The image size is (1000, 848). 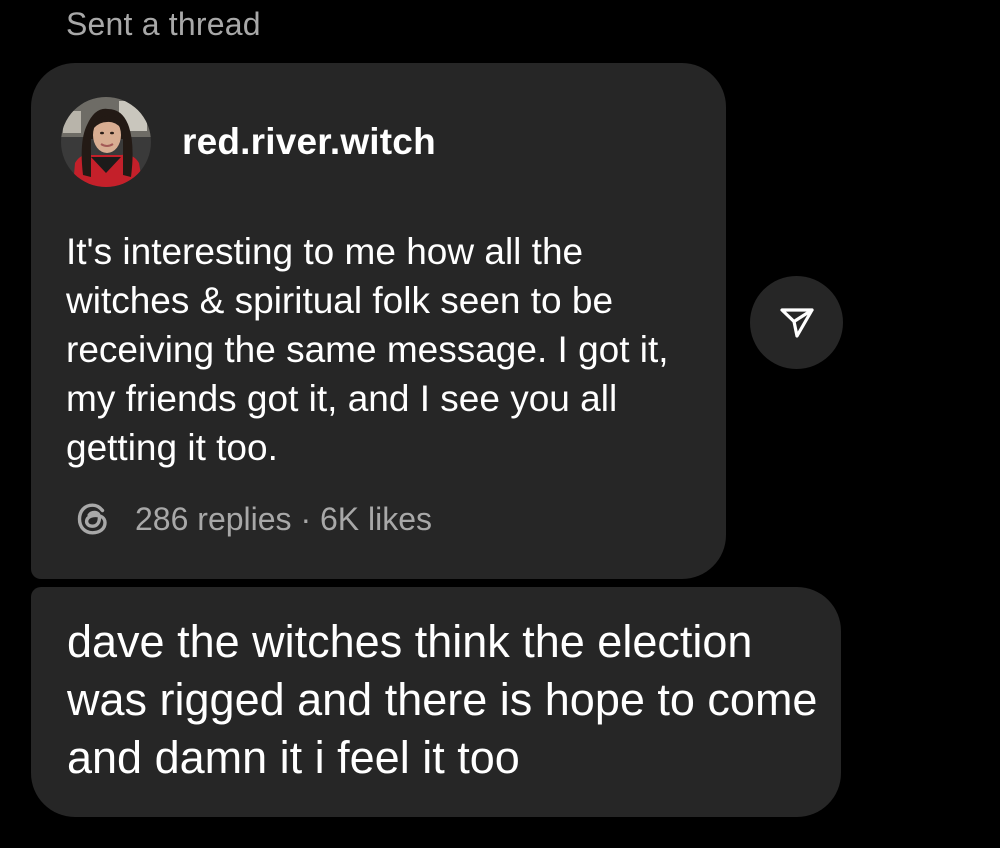 What do you see at coordinates (92, 519) in the screenshot?
I see `threads-logo-icon` at bounding box center [92, 519].